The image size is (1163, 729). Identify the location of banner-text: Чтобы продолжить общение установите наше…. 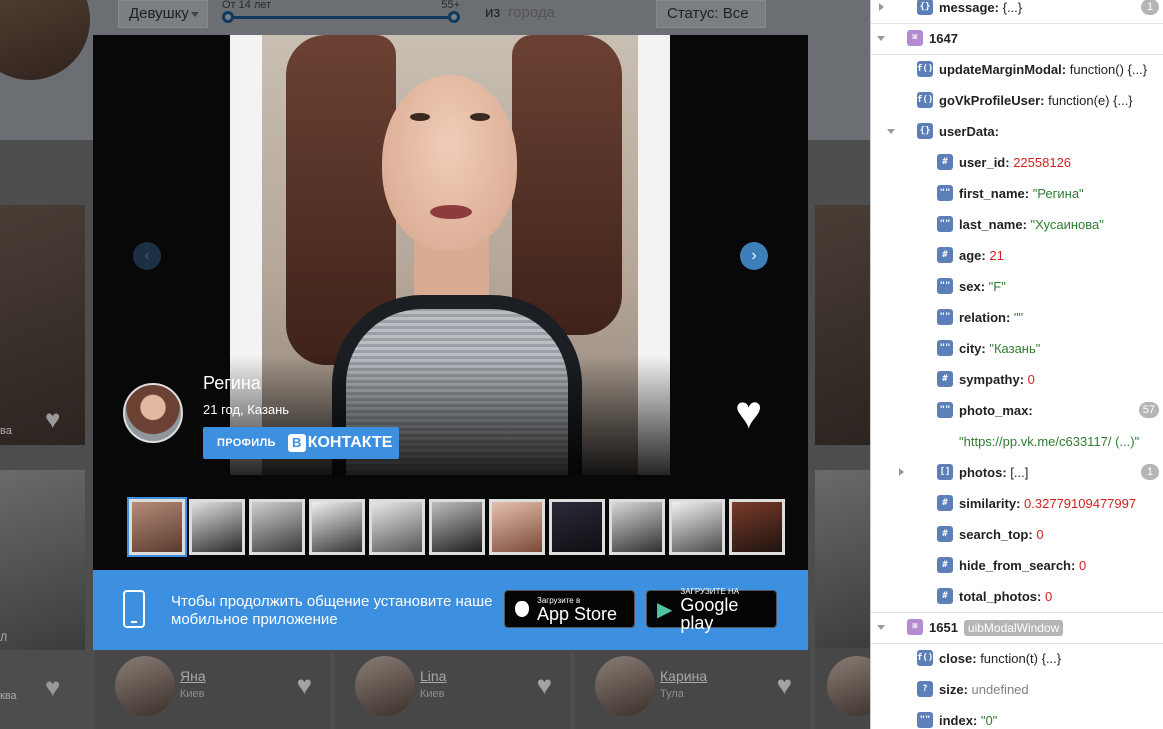
(332, 610).